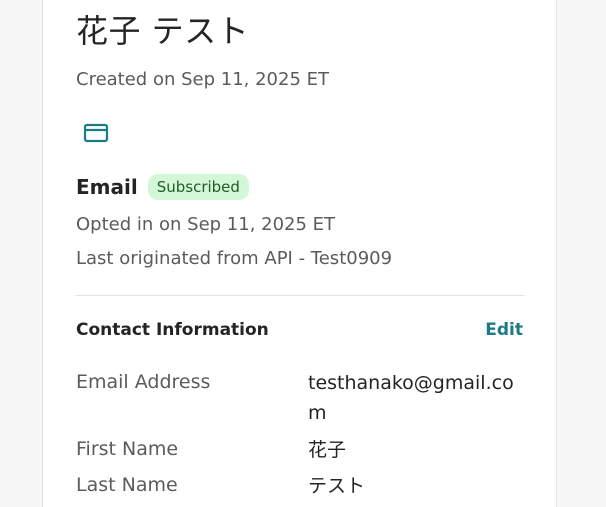  Describe the element at coordinates (143, 382) in the screenshot. I see `email-address-label: Email Address` at that location.